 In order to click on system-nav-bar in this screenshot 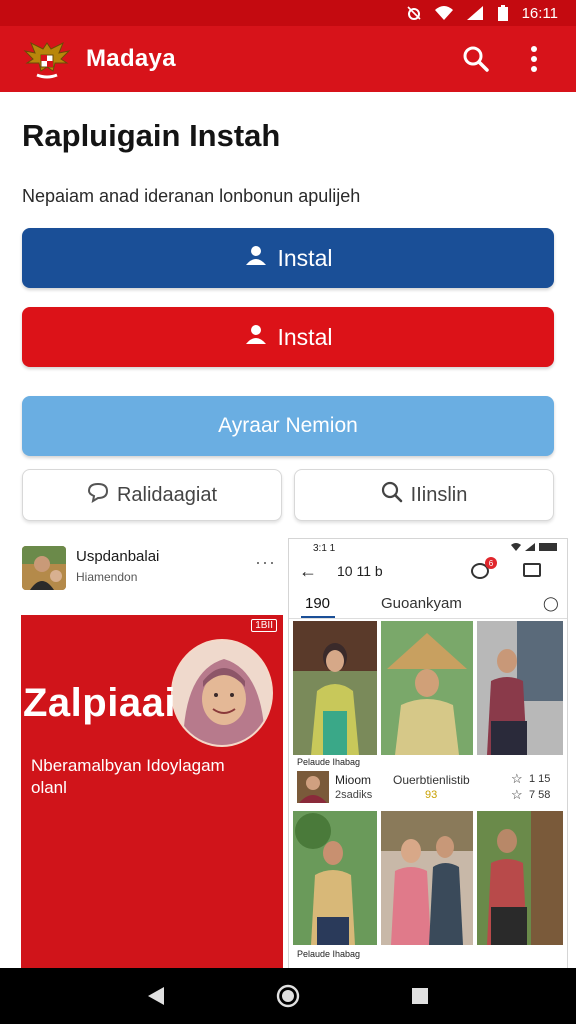, I will do `click(288, 996)`.